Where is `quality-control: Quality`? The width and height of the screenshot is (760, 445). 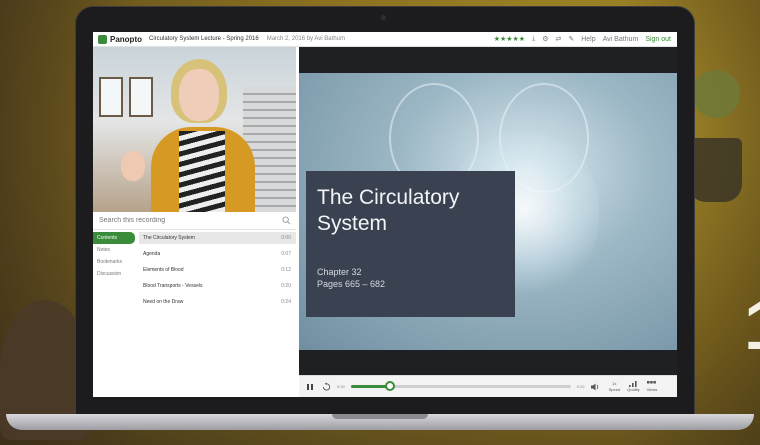
quality-control: Quality is located at coordinates (633, 386).